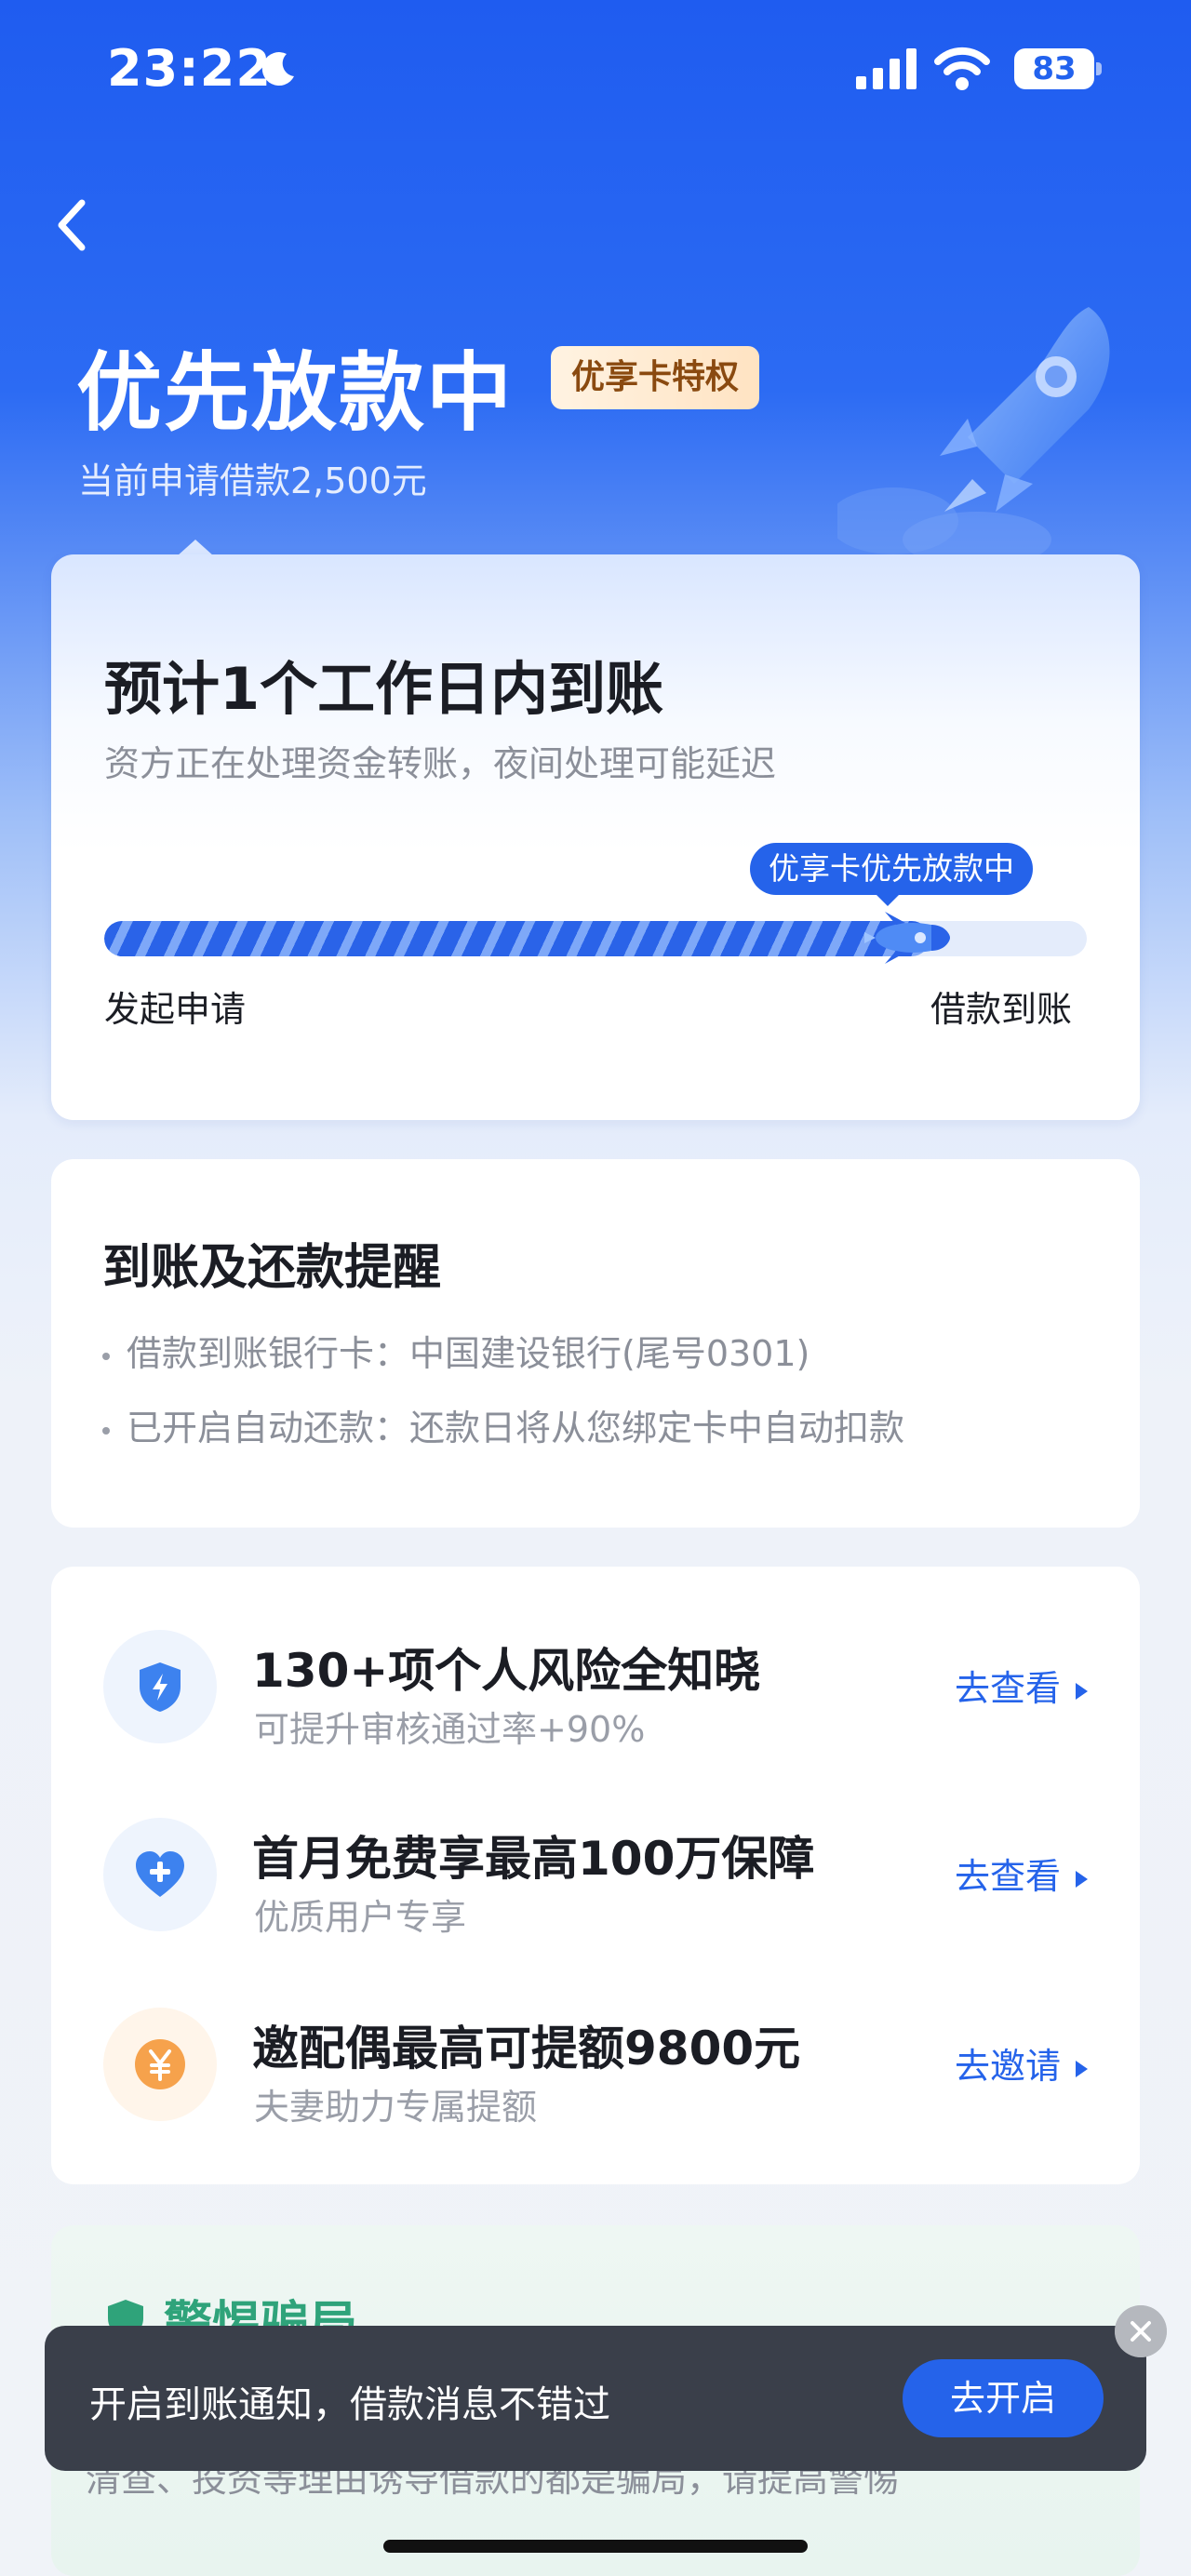 The image size is (1191, 2576). I want to click on service-title: 邀配偶最高可提额9800元, so click(526, 2048).